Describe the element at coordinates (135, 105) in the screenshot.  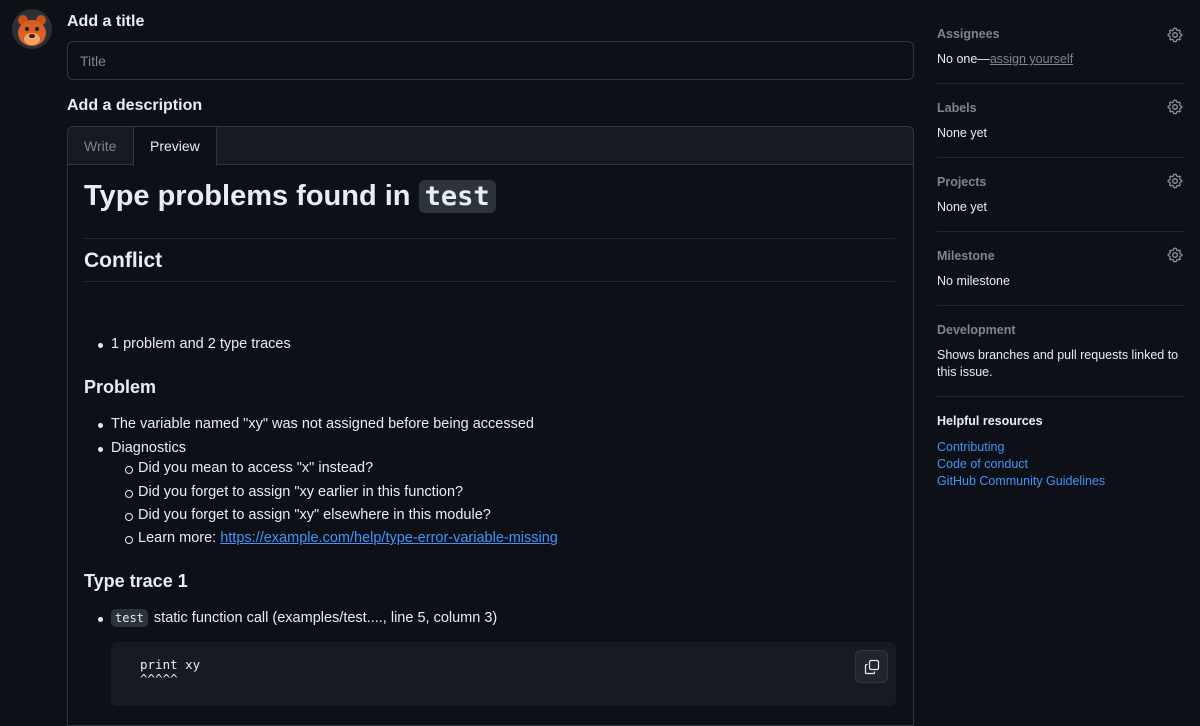
I see `description-label: Add a description` at that location.